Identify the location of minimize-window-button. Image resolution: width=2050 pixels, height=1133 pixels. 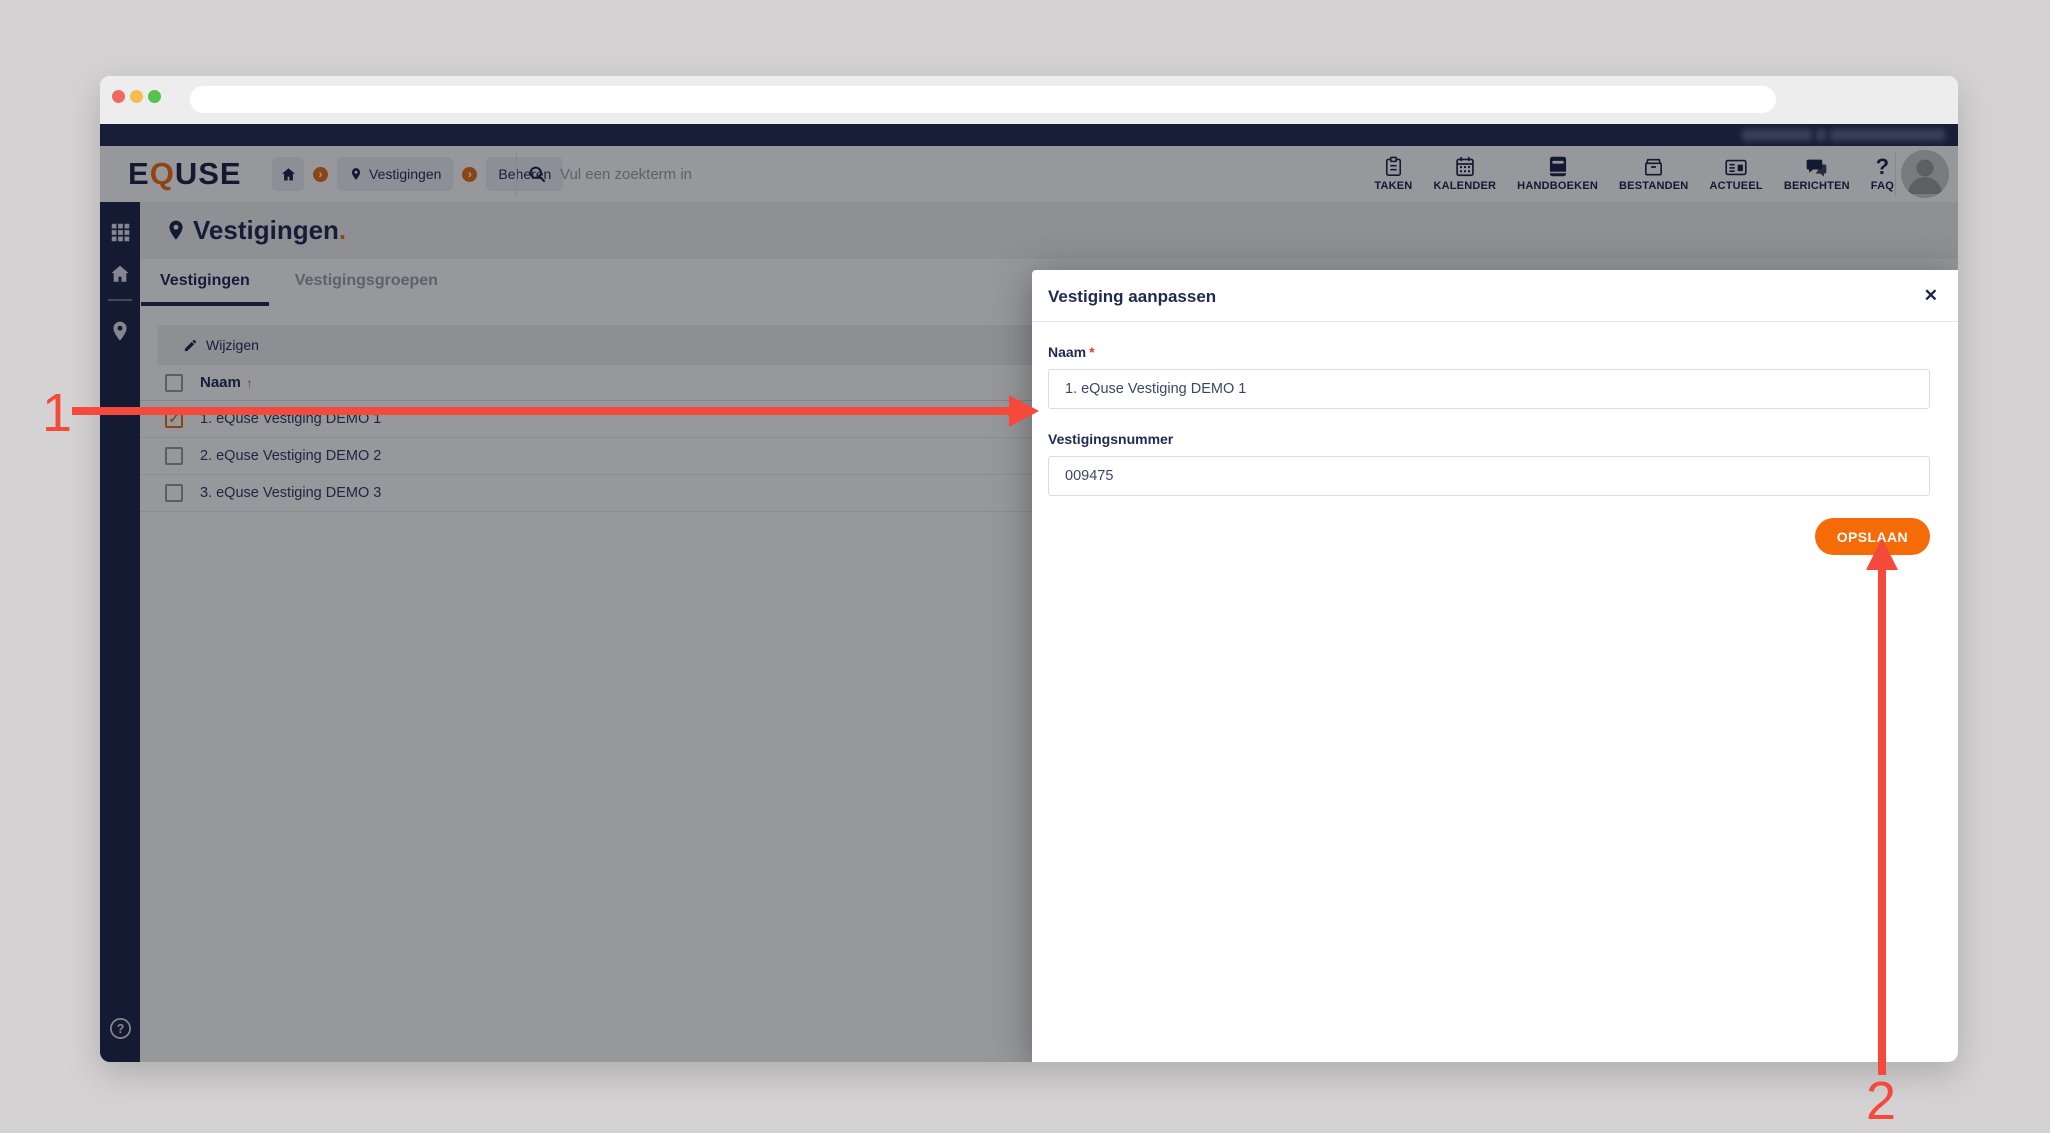
(136, 96).